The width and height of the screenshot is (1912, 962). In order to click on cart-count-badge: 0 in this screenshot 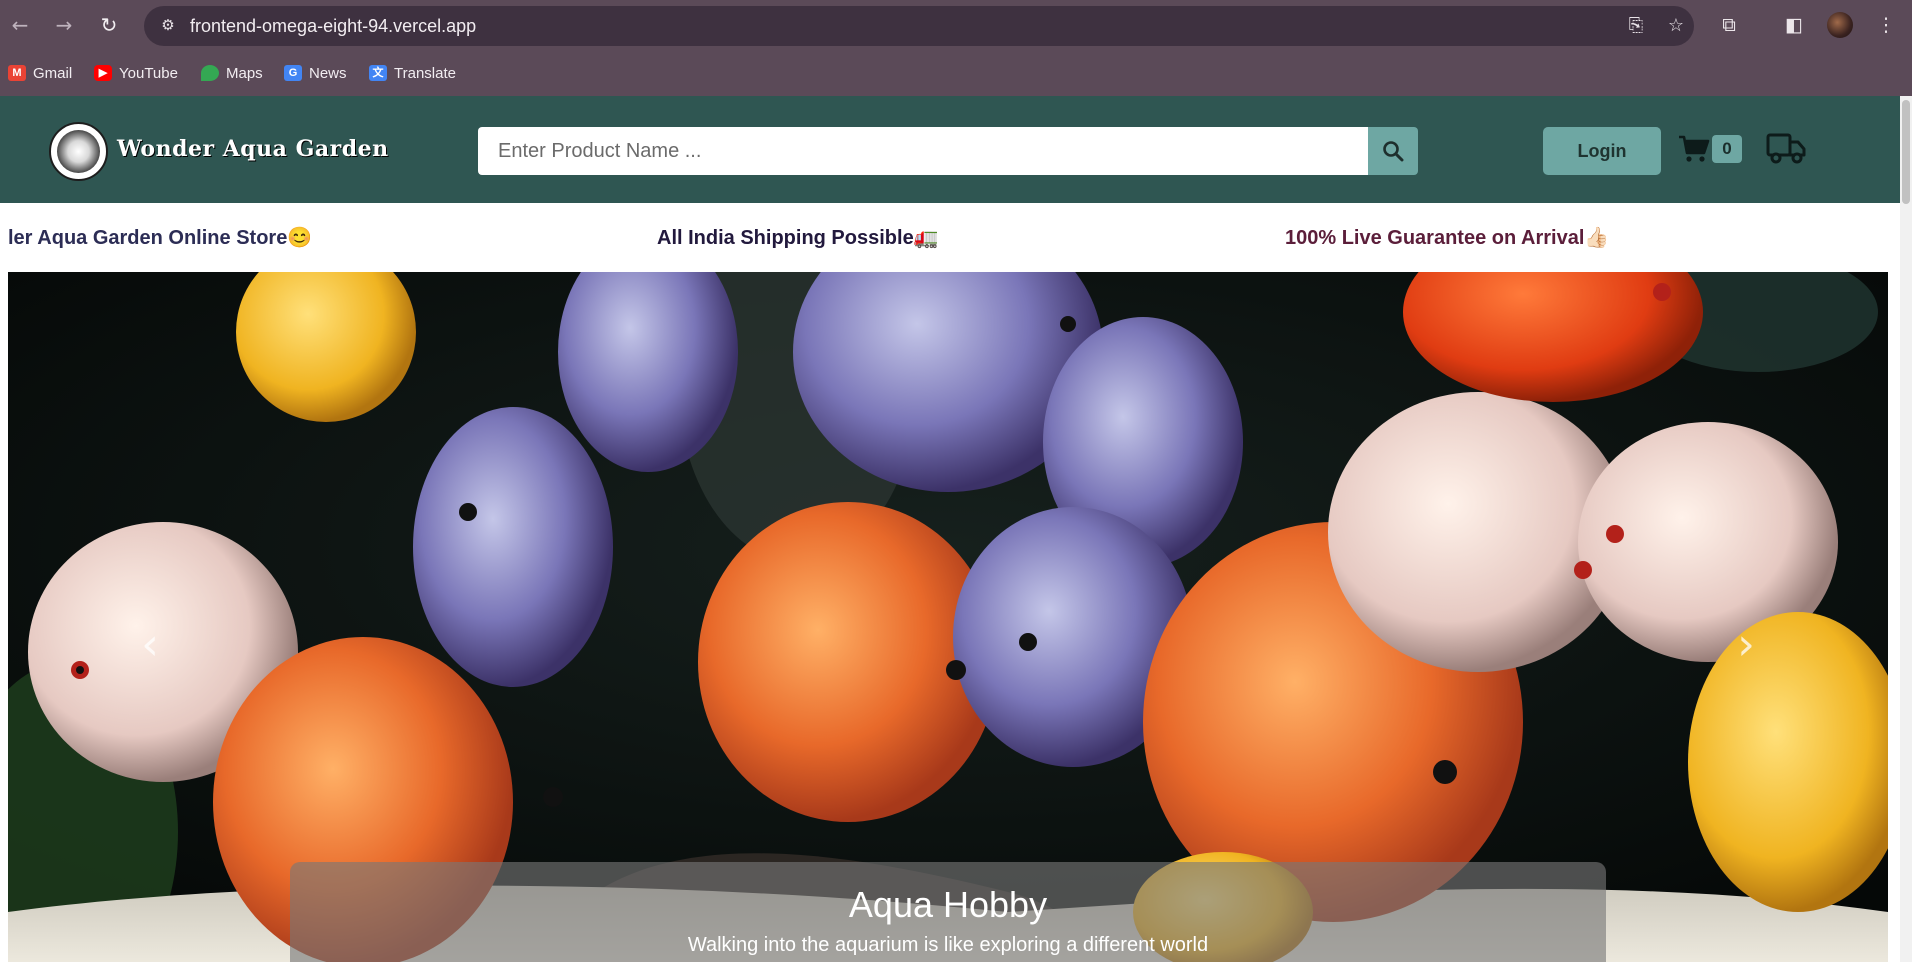, I will do `click(1727, 149)`.